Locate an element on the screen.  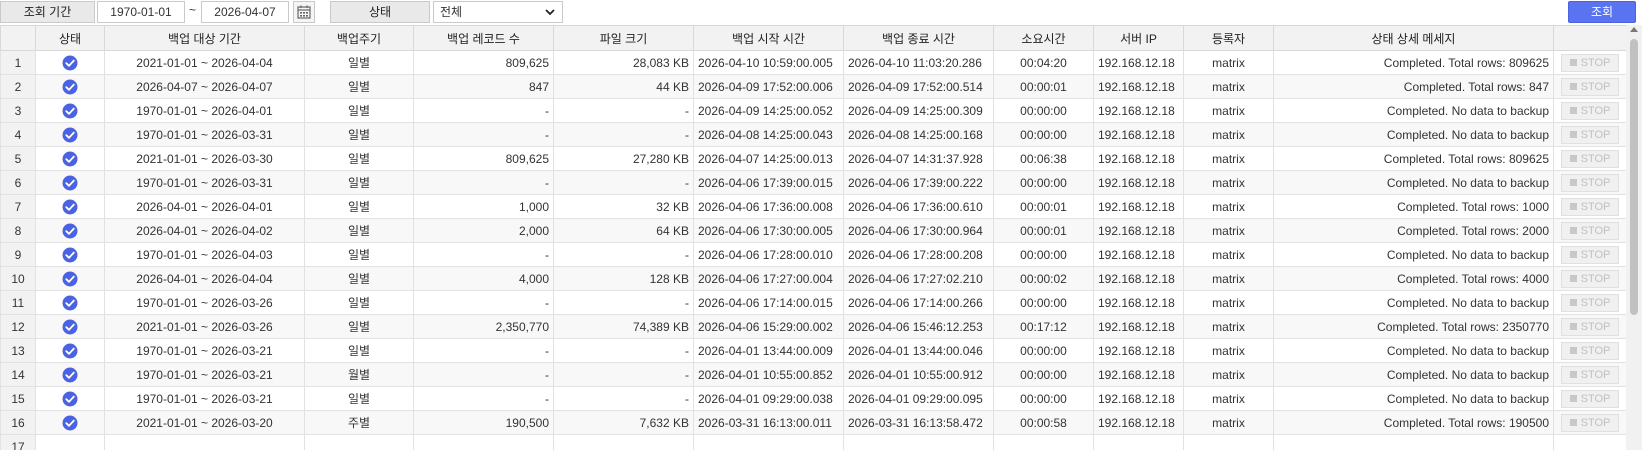
backup-period-cell: 1970-01-01 ~ 2026-04-03 is located at coordinates (204, 254).